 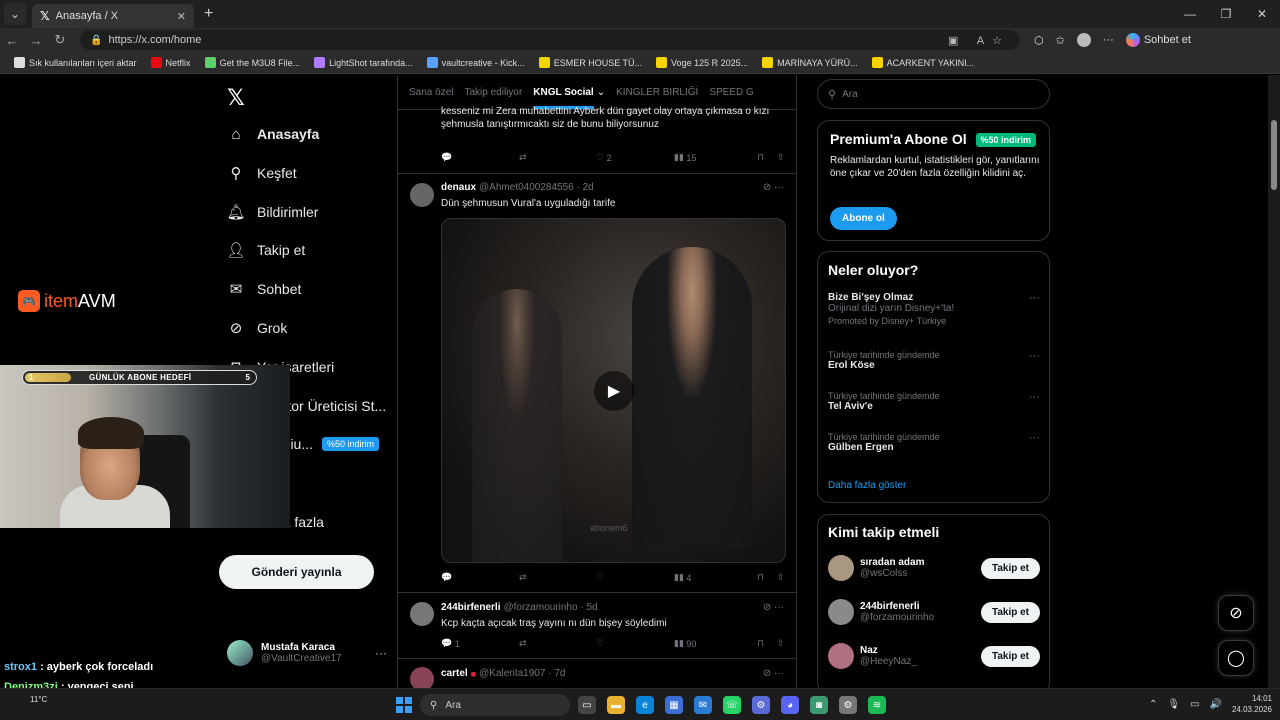 I want to click on nav-item-2: ⚲ Keşfet, so click(x=262, y=173).